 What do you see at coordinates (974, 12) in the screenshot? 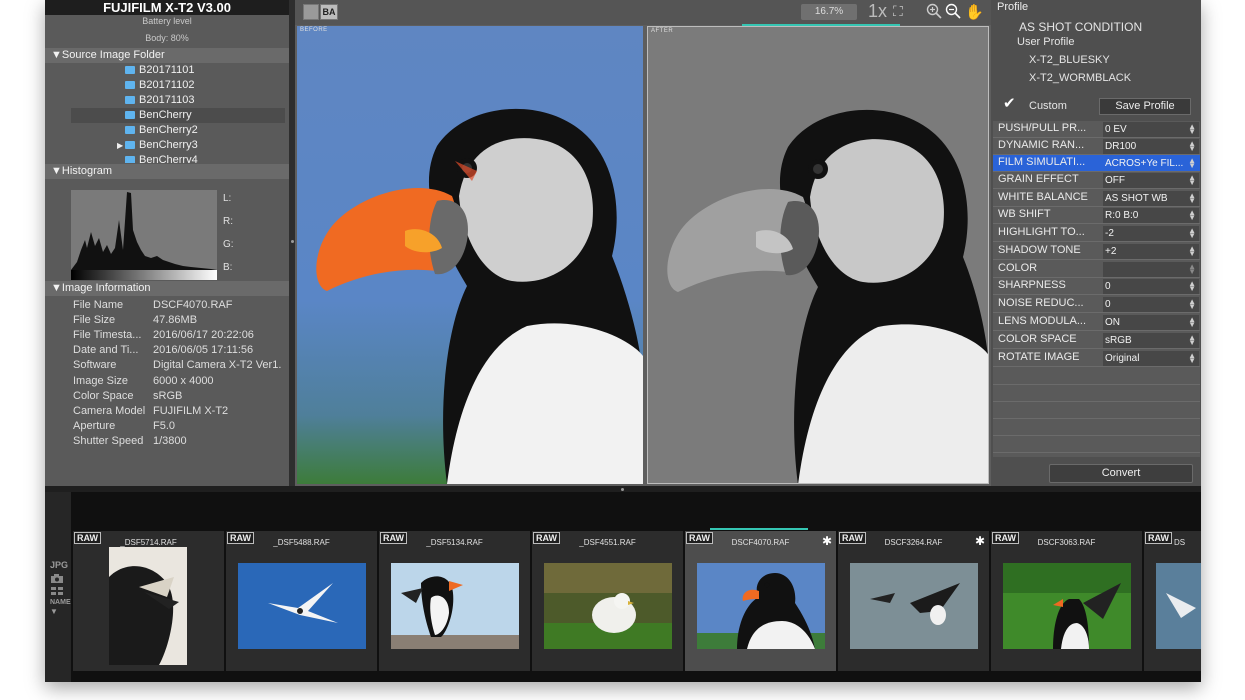
I see `hand-tool-icon: ✋` at bounding box center [974, 12].